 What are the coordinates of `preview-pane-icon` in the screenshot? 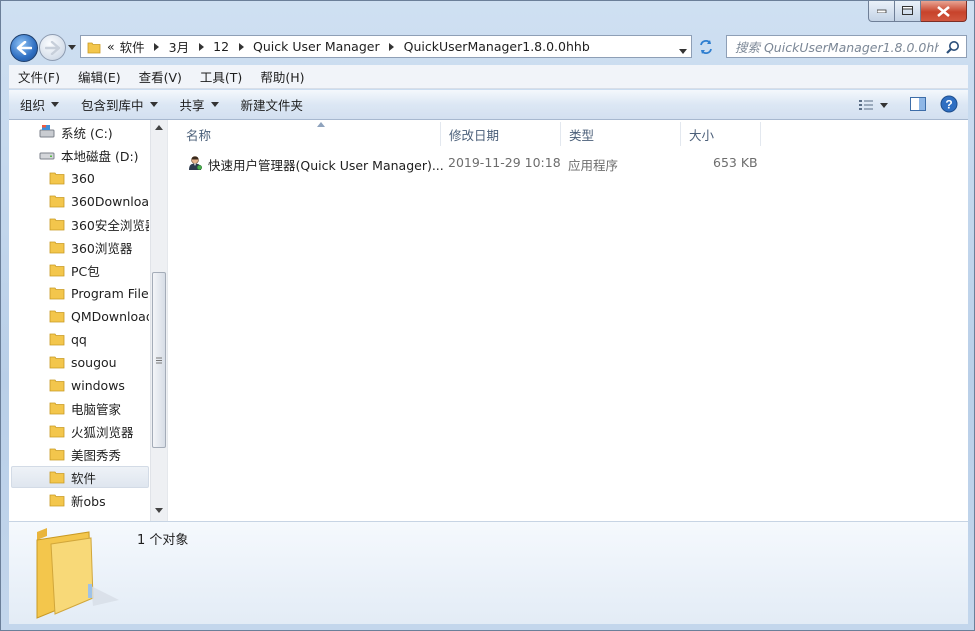 It's located at (918, 104).